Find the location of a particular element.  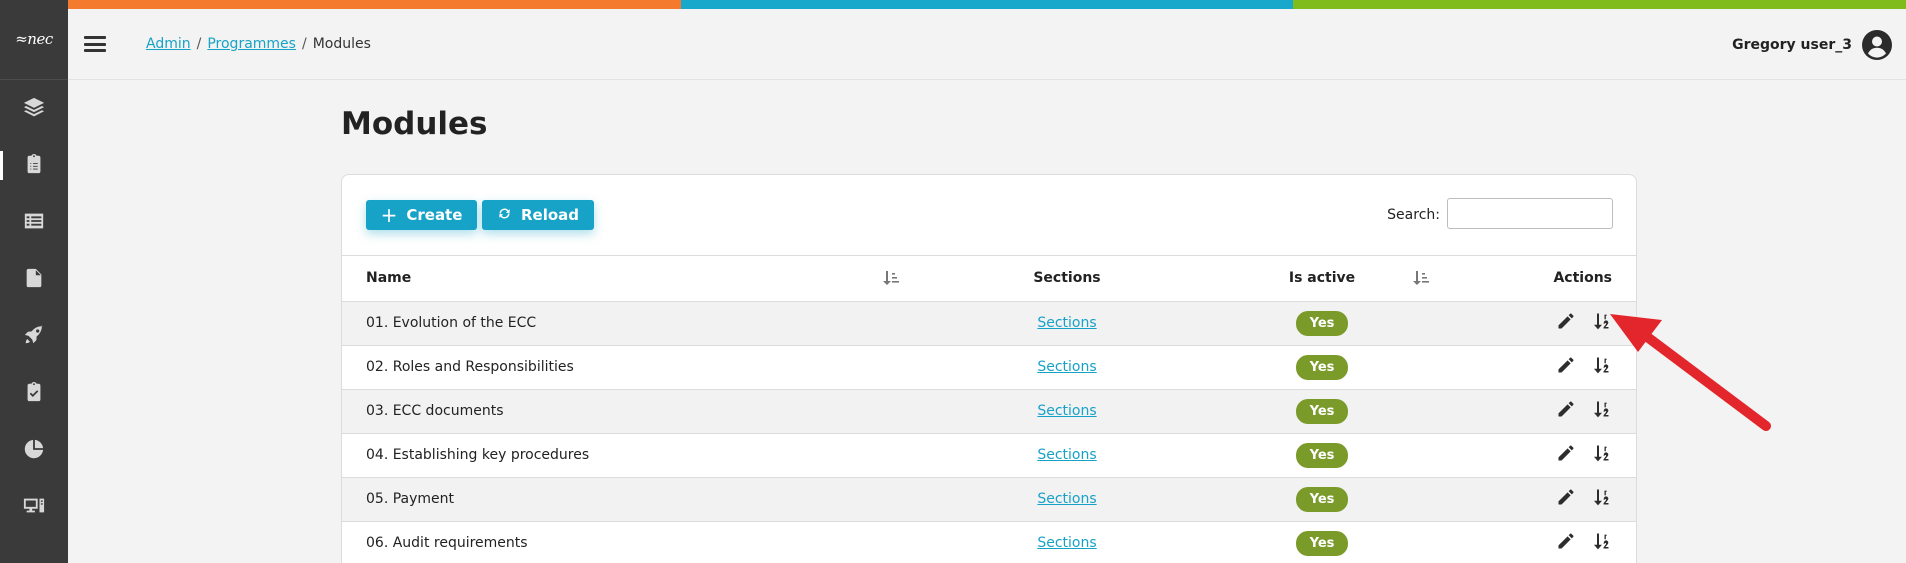

brand-bar-orange is located at coordinates (374, 4).